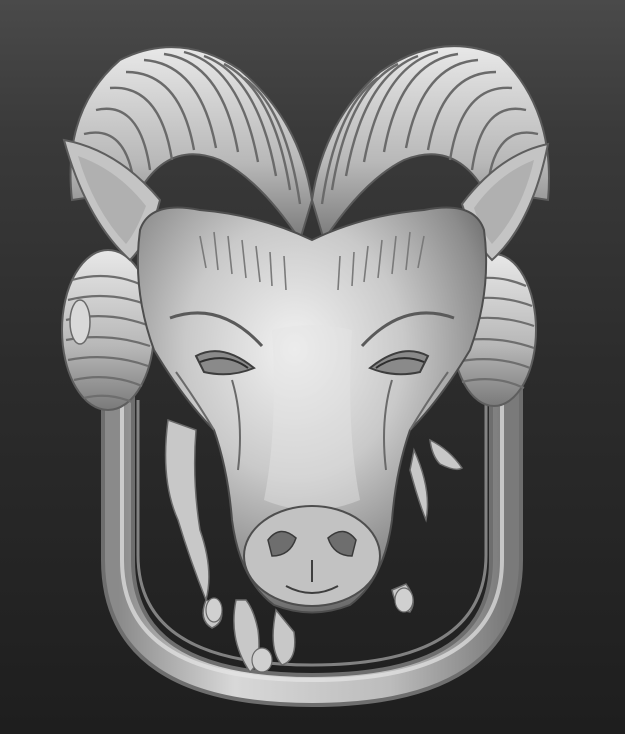 The width and height of the screenshot is (625, 734). I want to click on muzzle, so click(312, 556).